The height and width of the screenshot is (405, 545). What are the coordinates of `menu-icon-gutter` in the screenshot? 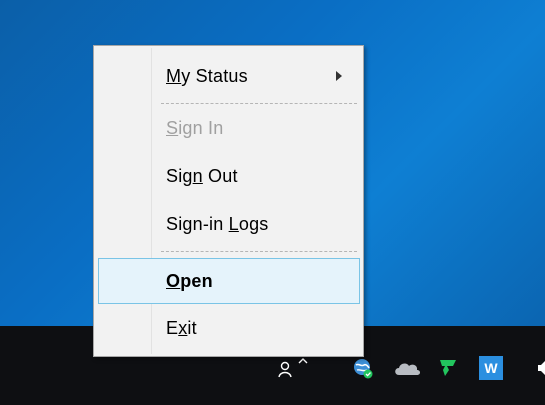 It's located at (151, 201).